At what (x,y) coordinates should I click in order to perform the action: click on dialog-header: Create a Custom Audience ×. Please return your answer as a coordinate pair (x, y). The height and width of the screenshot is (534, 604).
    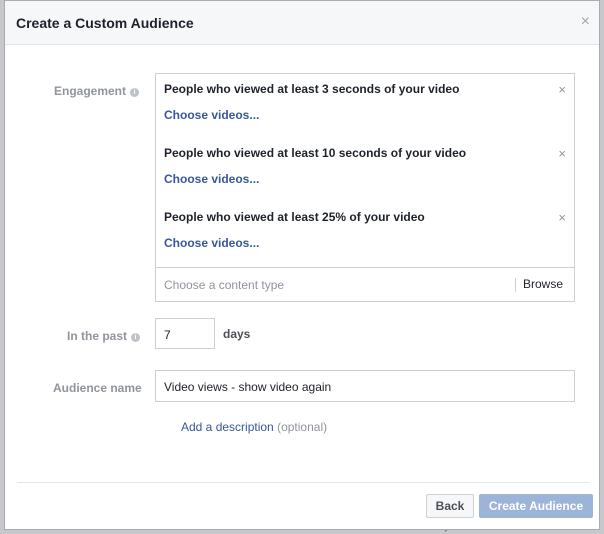
    Looking at the image, I should click on (302, 23).